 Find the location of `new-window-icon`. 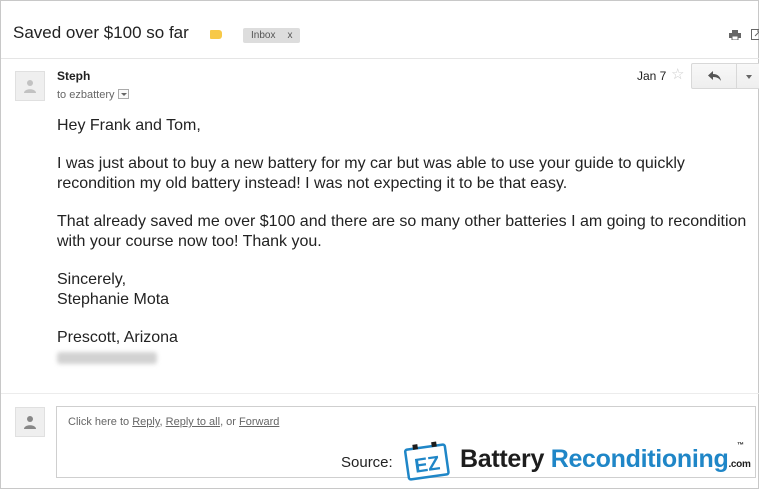

new-window-icon is located at coordinates (755, 34).